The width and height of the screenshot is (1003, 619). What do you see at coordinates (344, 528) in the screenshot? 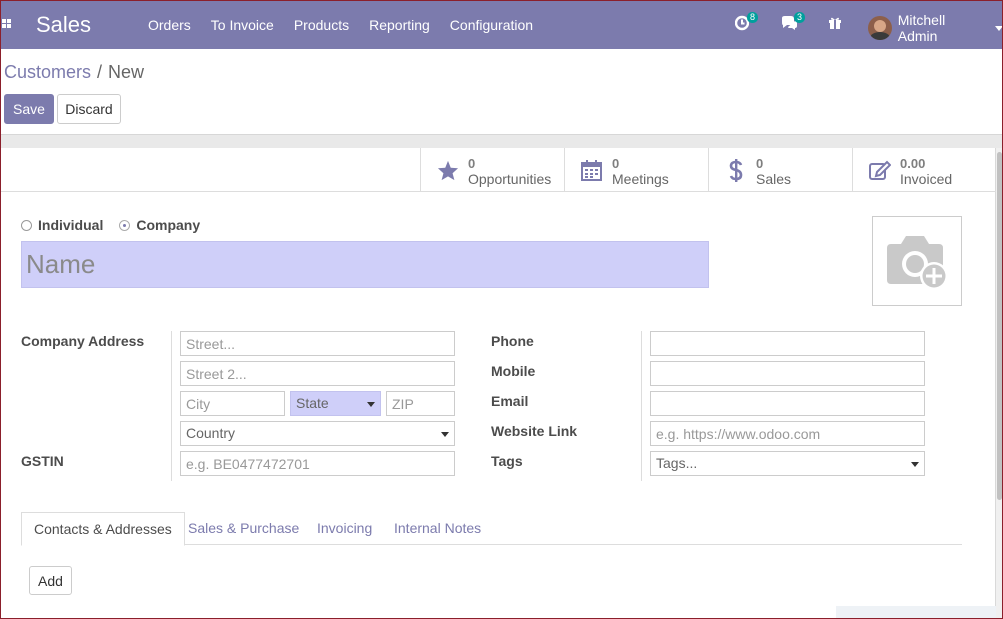
I see `tab-invoicing: Invoicing` at bounding box center [344, 528].